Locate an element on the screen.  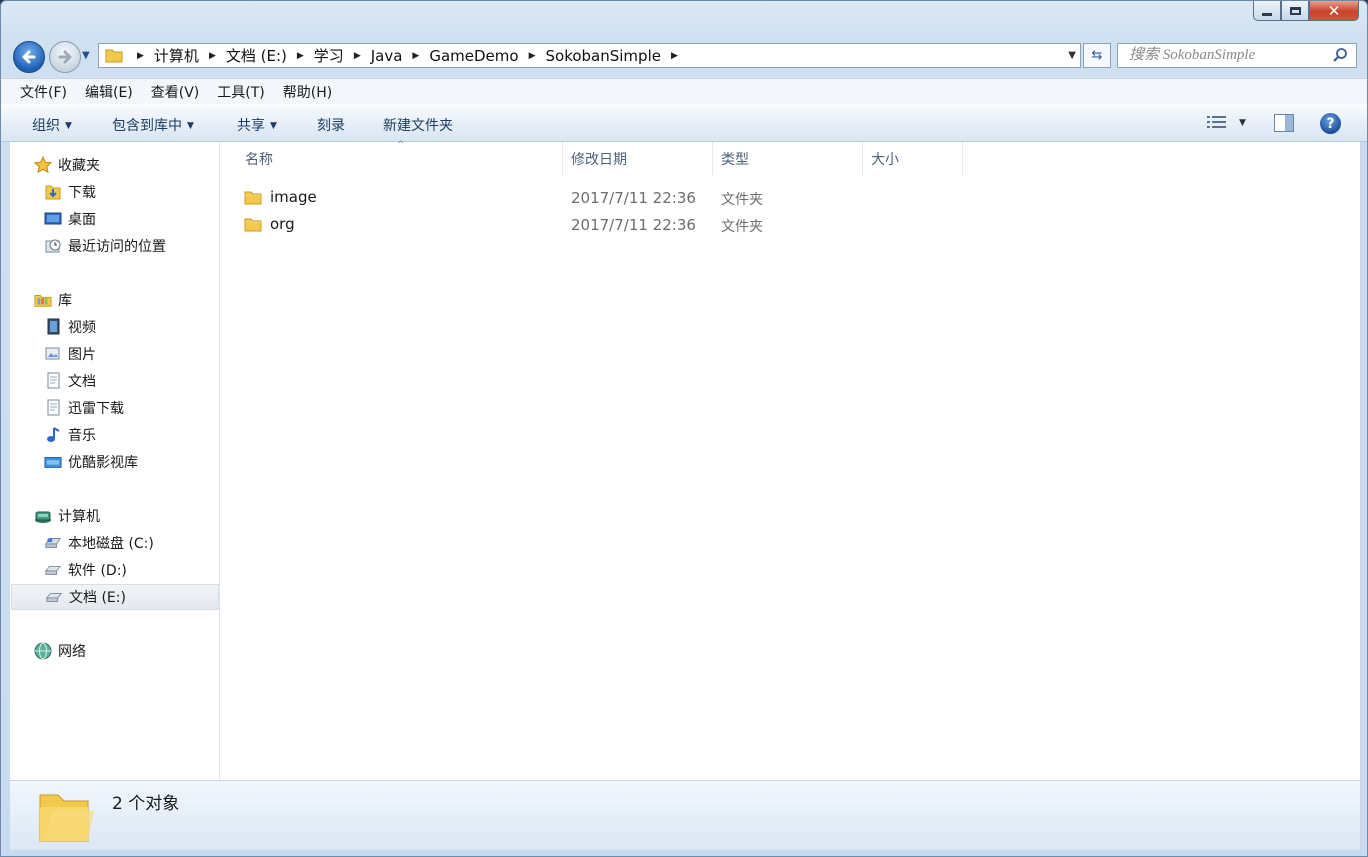
sidebar-network: 网络 is located at coordinates (60, 651).